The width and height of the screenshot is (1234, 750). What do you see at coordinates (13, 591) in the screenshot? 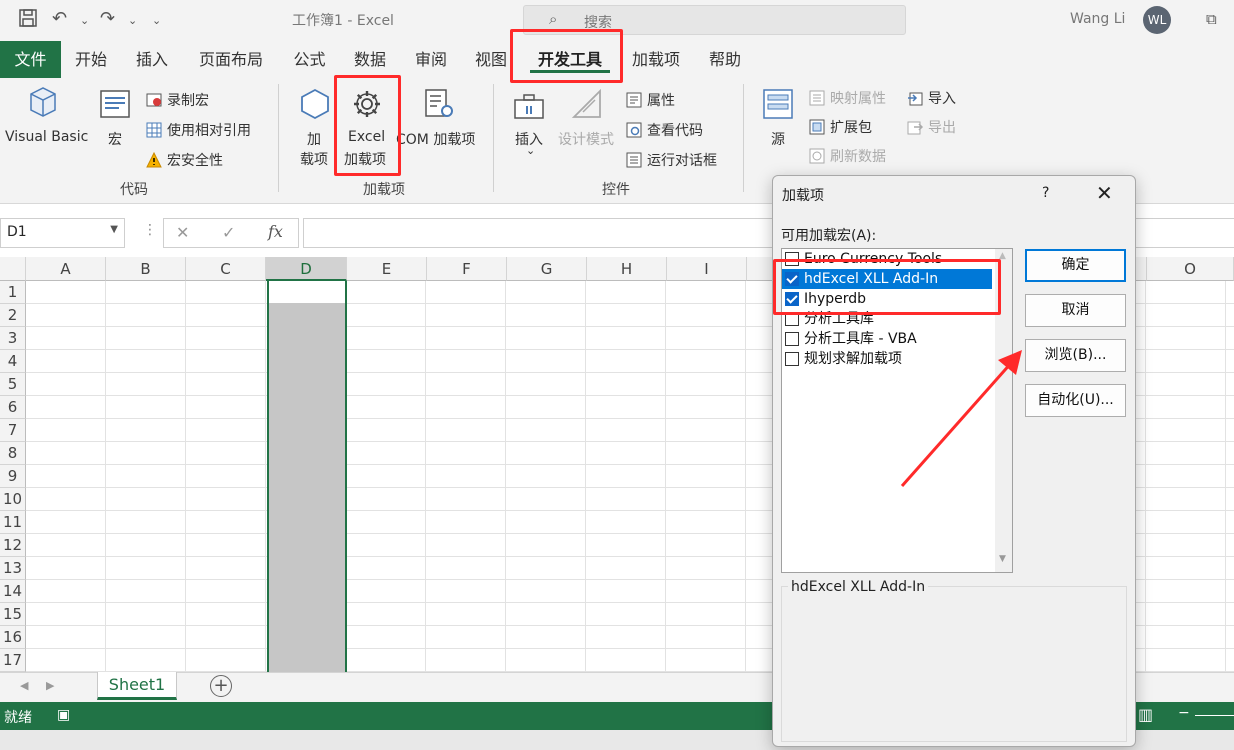
I see `row-header: 14` at bounding box center [13, 591].